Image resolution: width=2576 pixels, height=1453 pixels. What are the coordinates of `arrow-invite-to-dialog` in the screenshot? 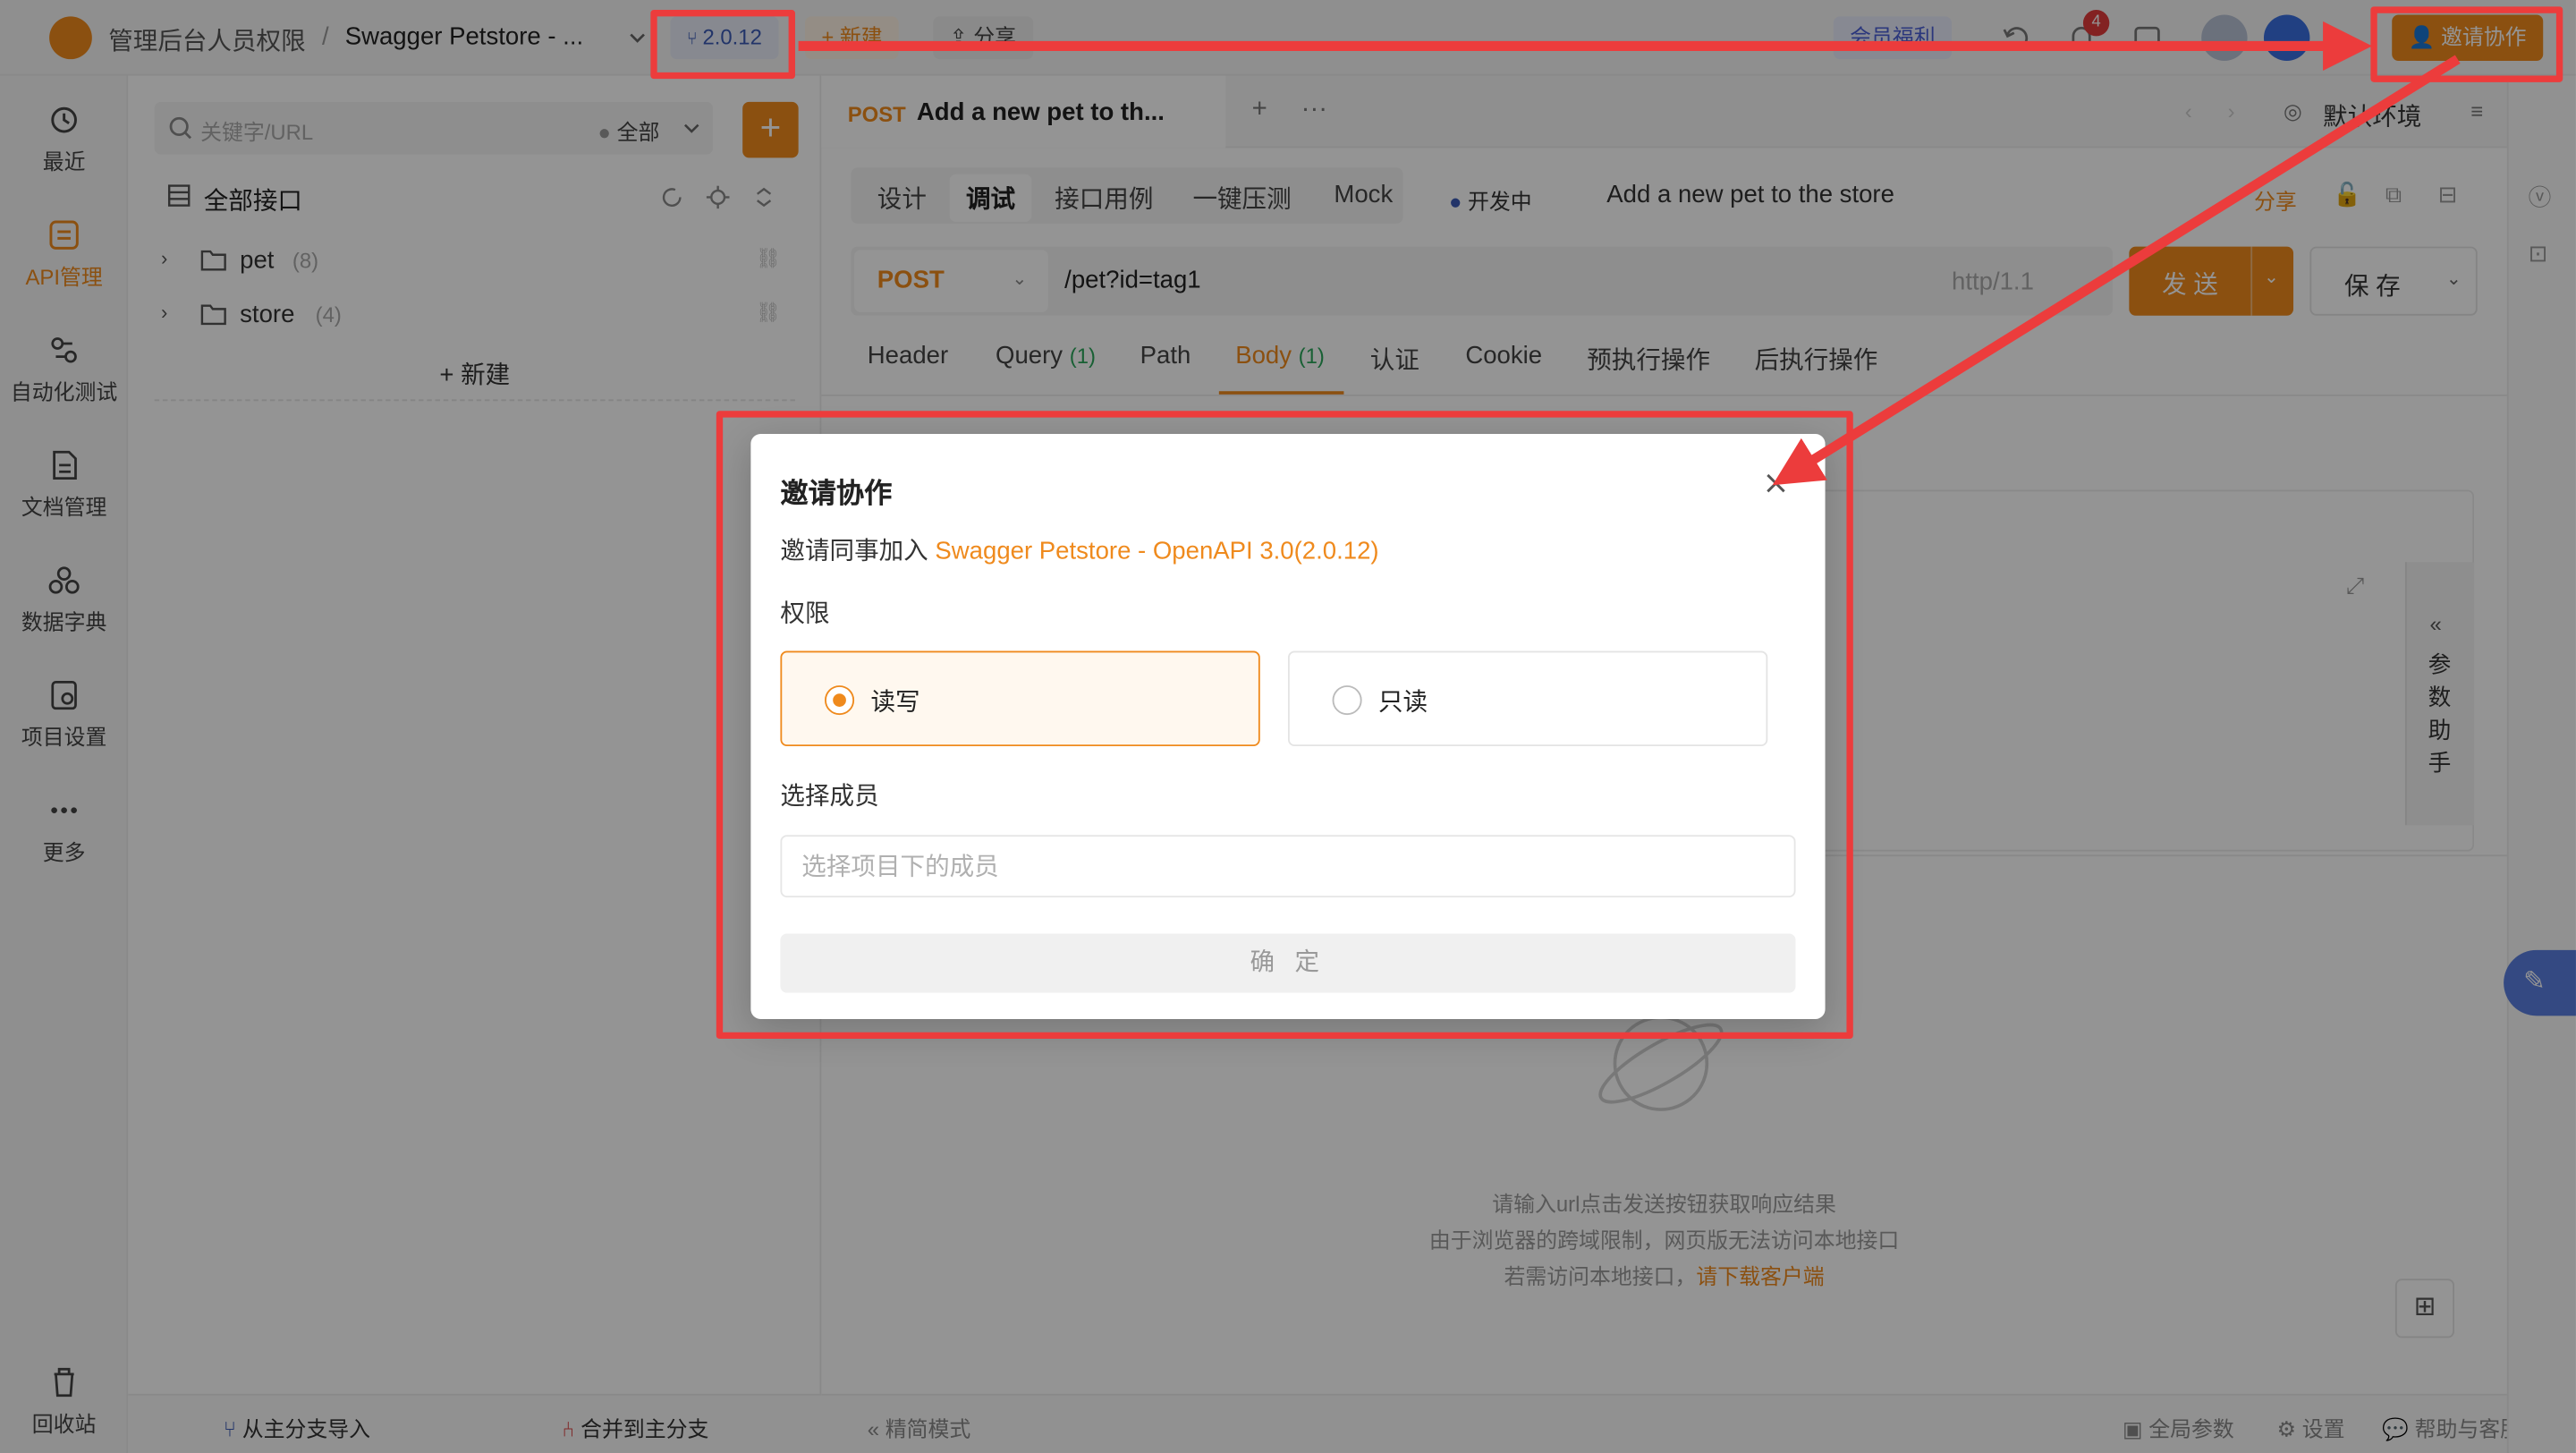 It's located at (2116, 270).